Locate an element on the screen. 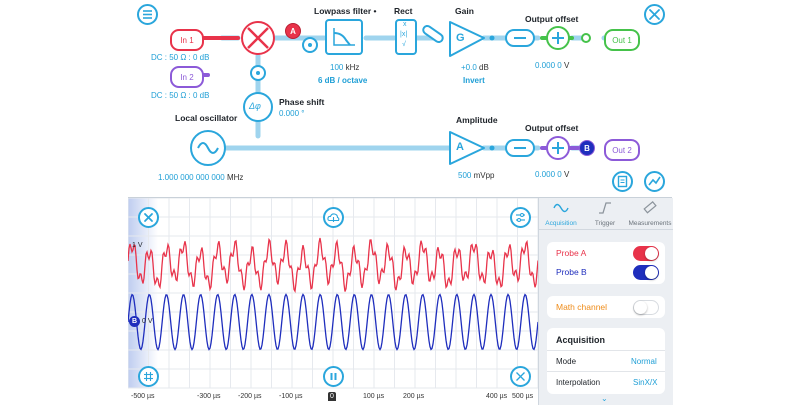 This screenshot has height=405, width=800. fit-view-button is located at coordinates (520, 376).